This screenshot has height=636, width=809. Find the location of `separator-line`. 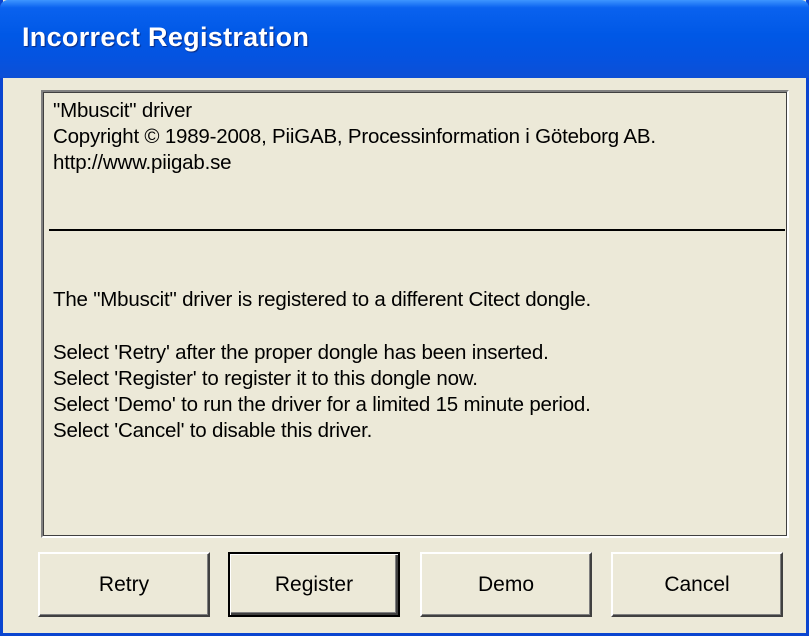

separator-line is located at coordinates (417, 230).